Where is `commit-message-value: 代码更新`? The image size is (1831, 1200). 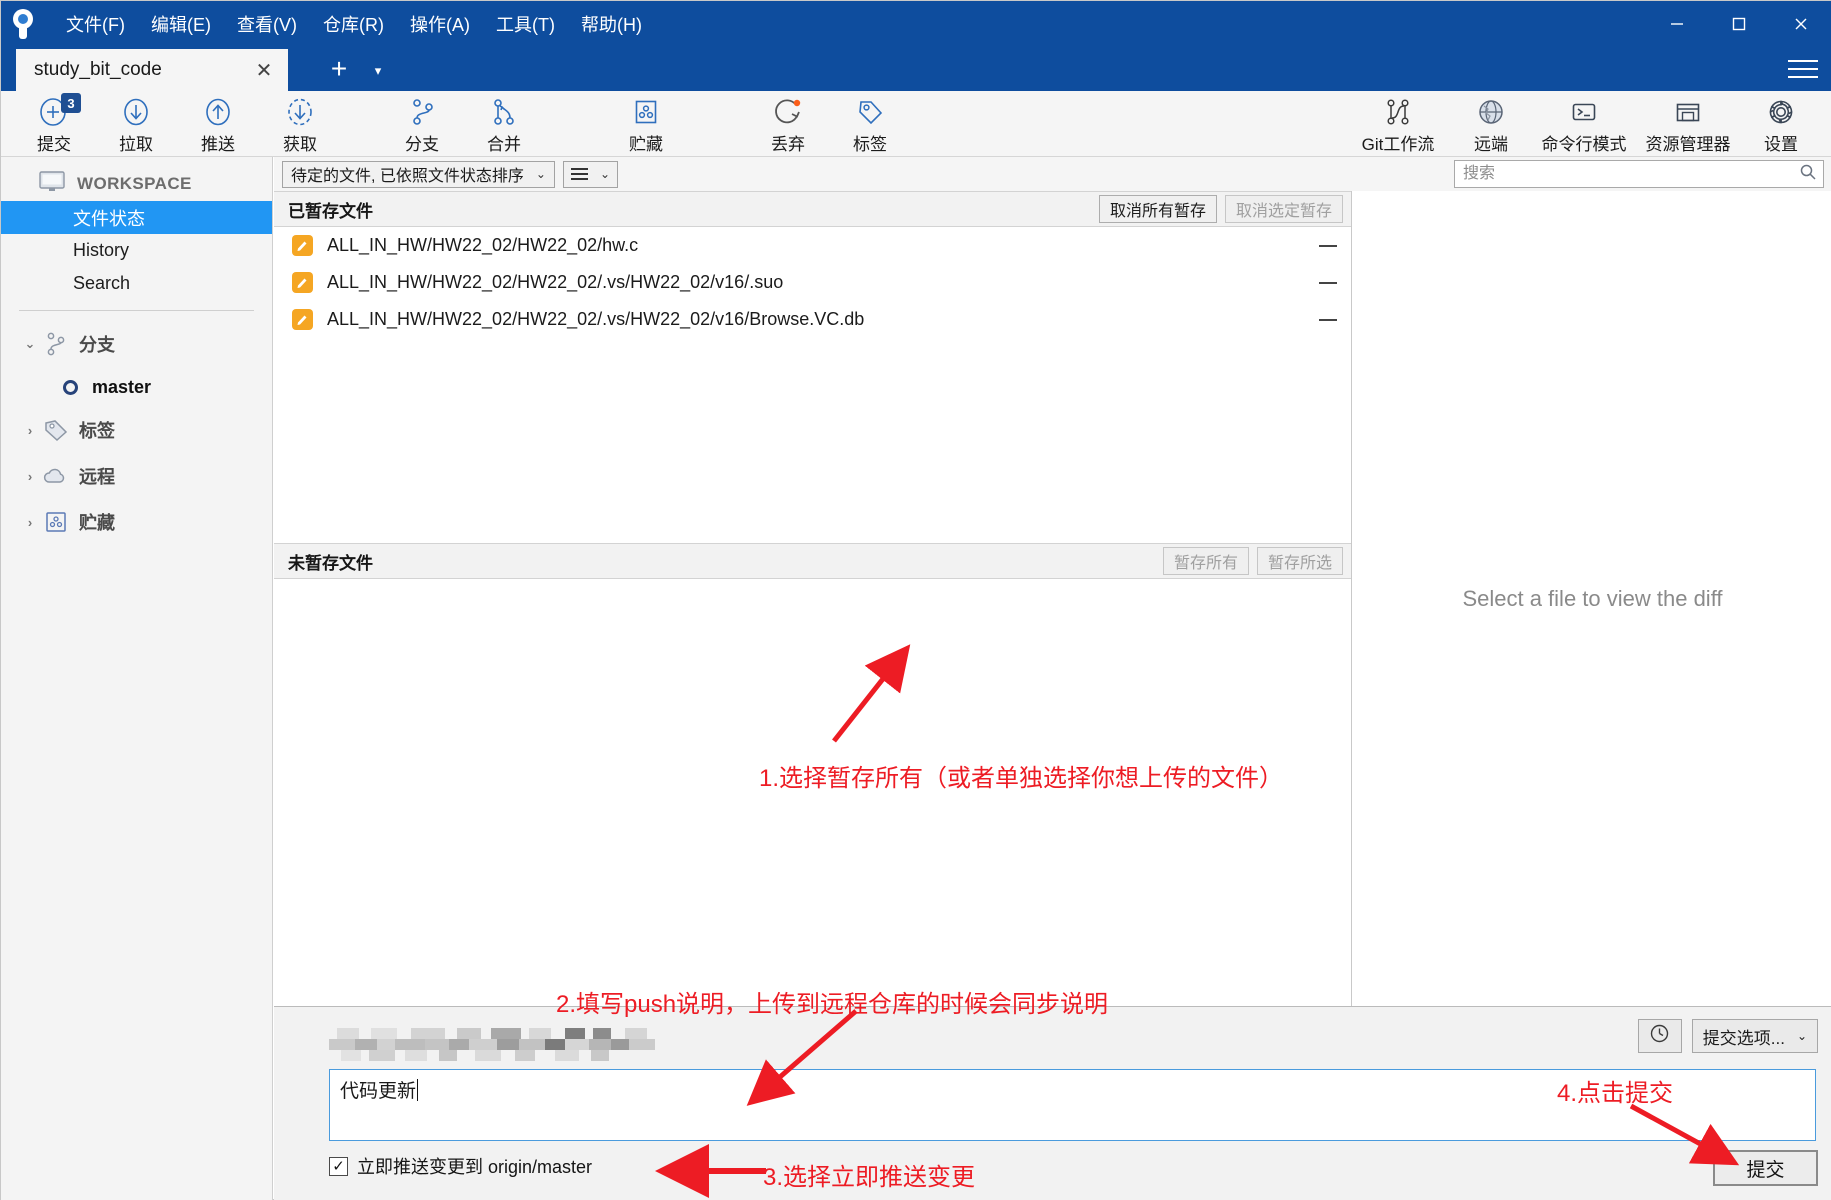
commit-message-value: 代码更新 is located at coordinates (378, 1091).